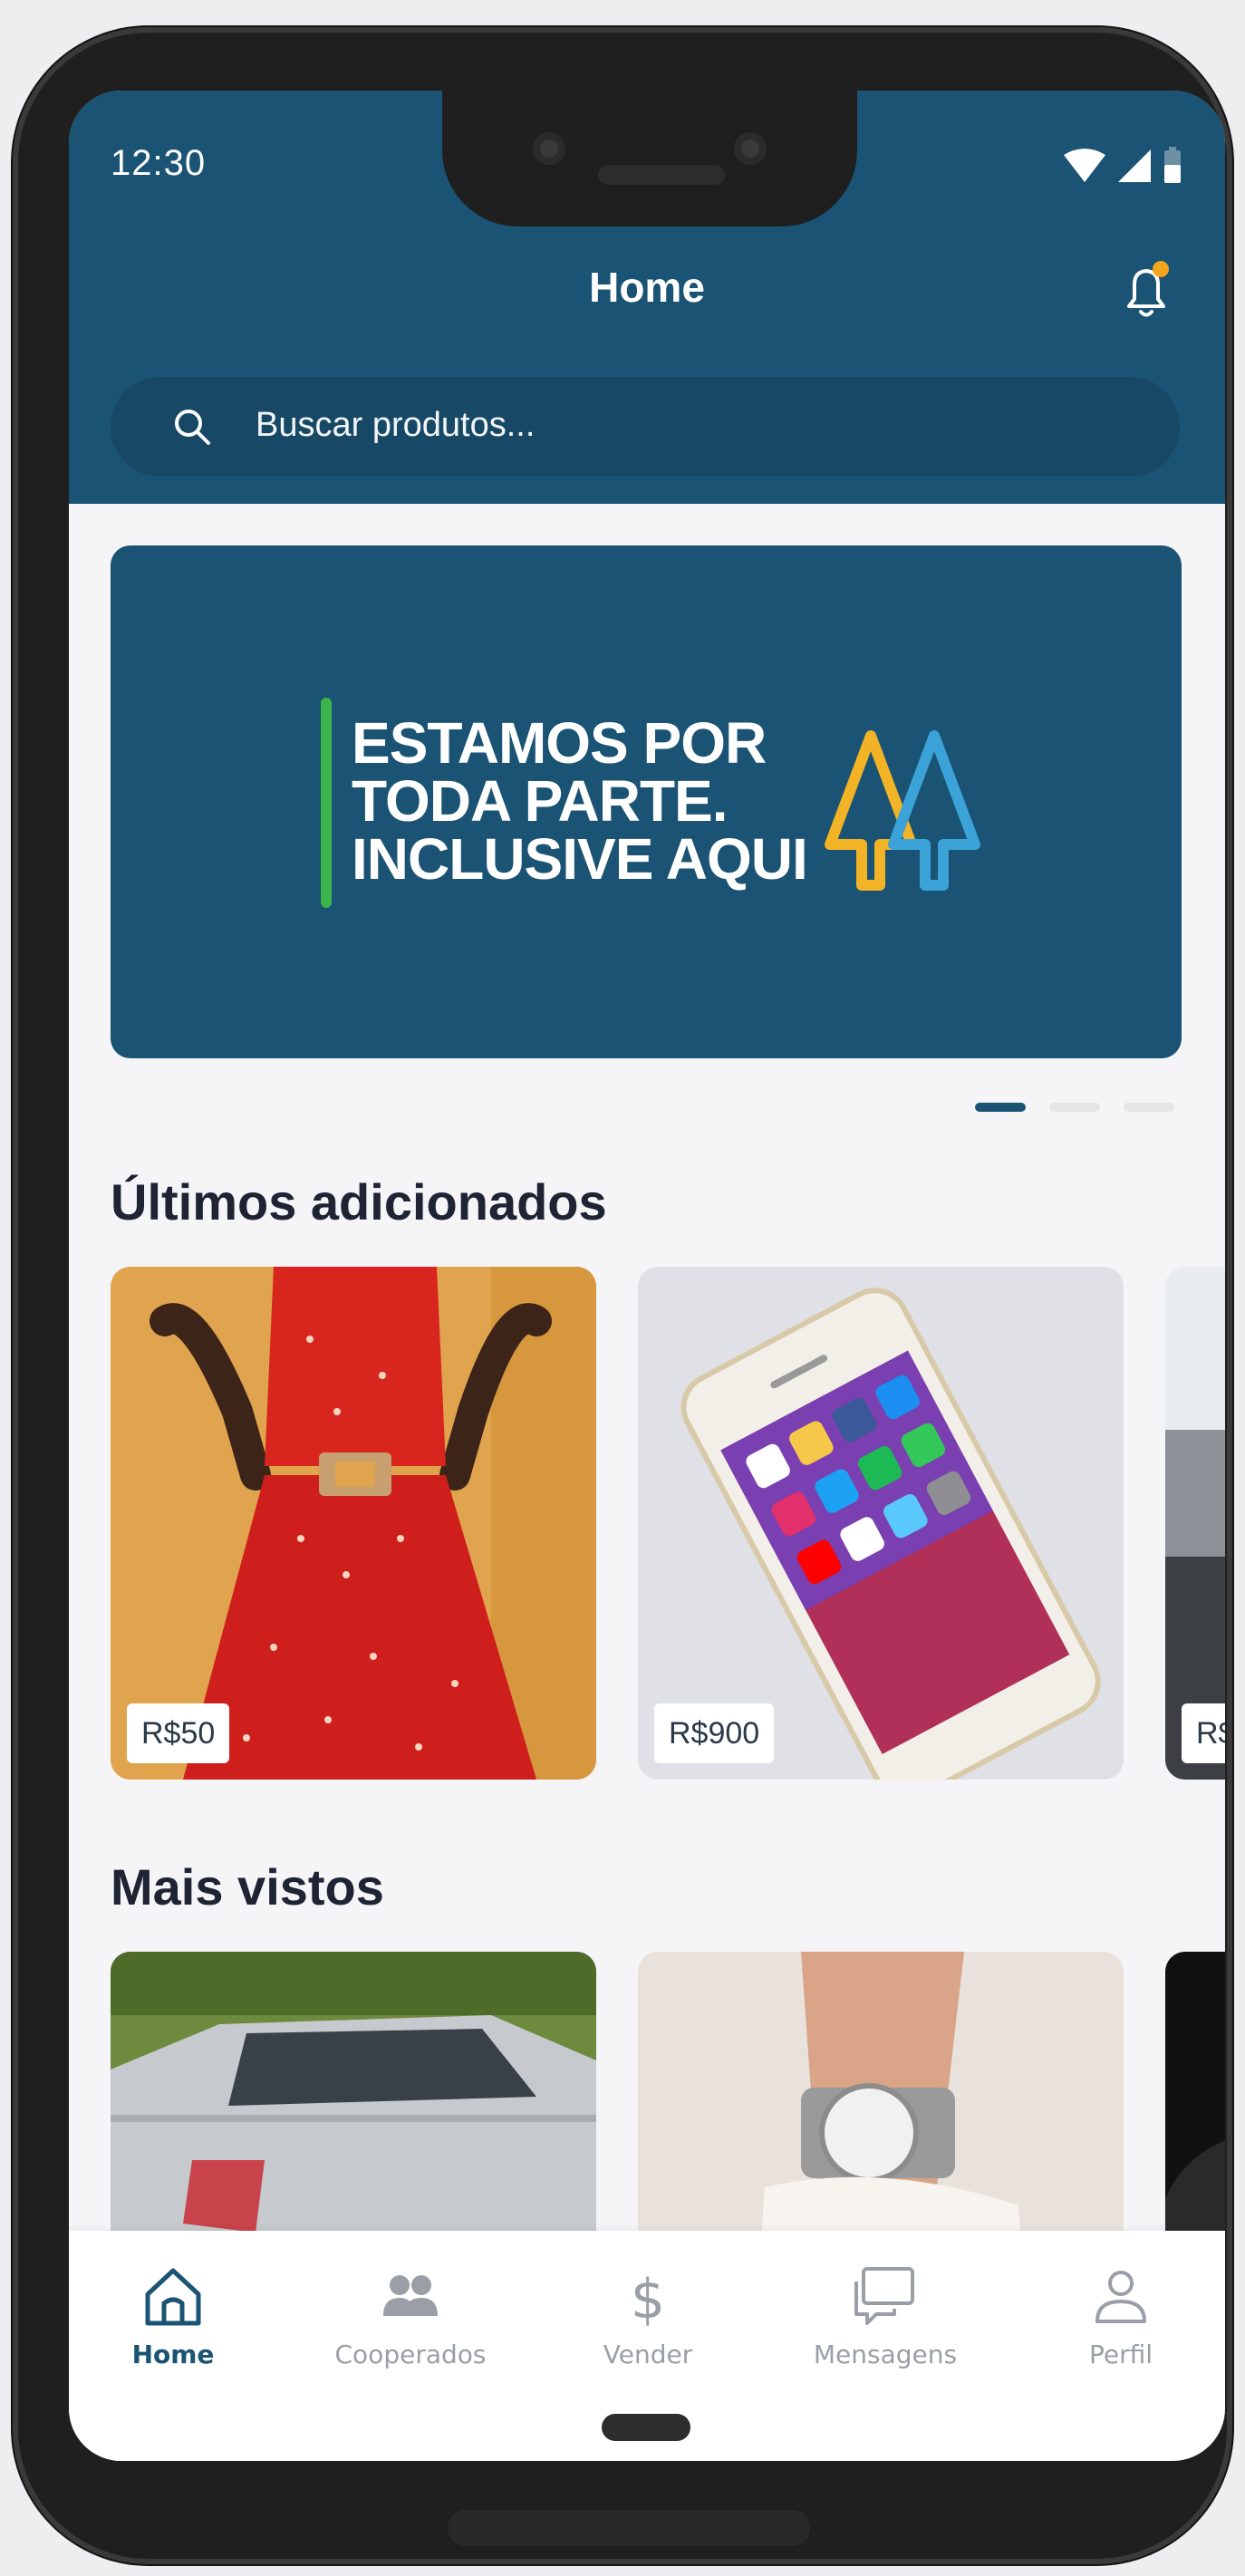 The height and width of the screenshot is (2576, 1245). I want to click on banner-line: INCLUSIVE AQUI, so click(580, 859).